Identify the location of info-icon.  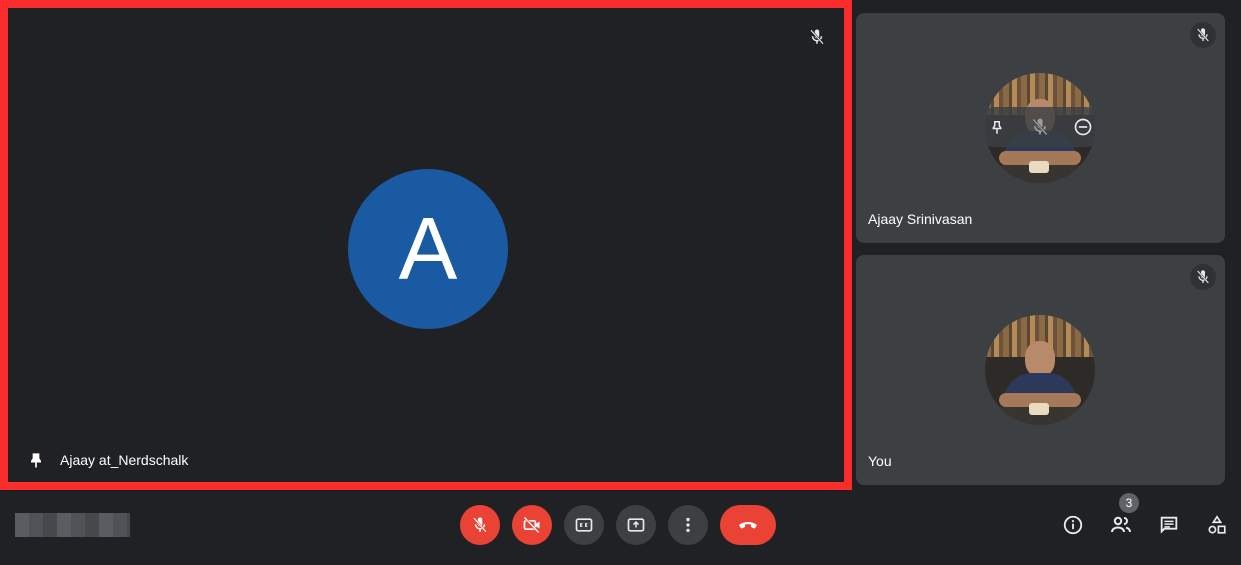
(1073, 525).